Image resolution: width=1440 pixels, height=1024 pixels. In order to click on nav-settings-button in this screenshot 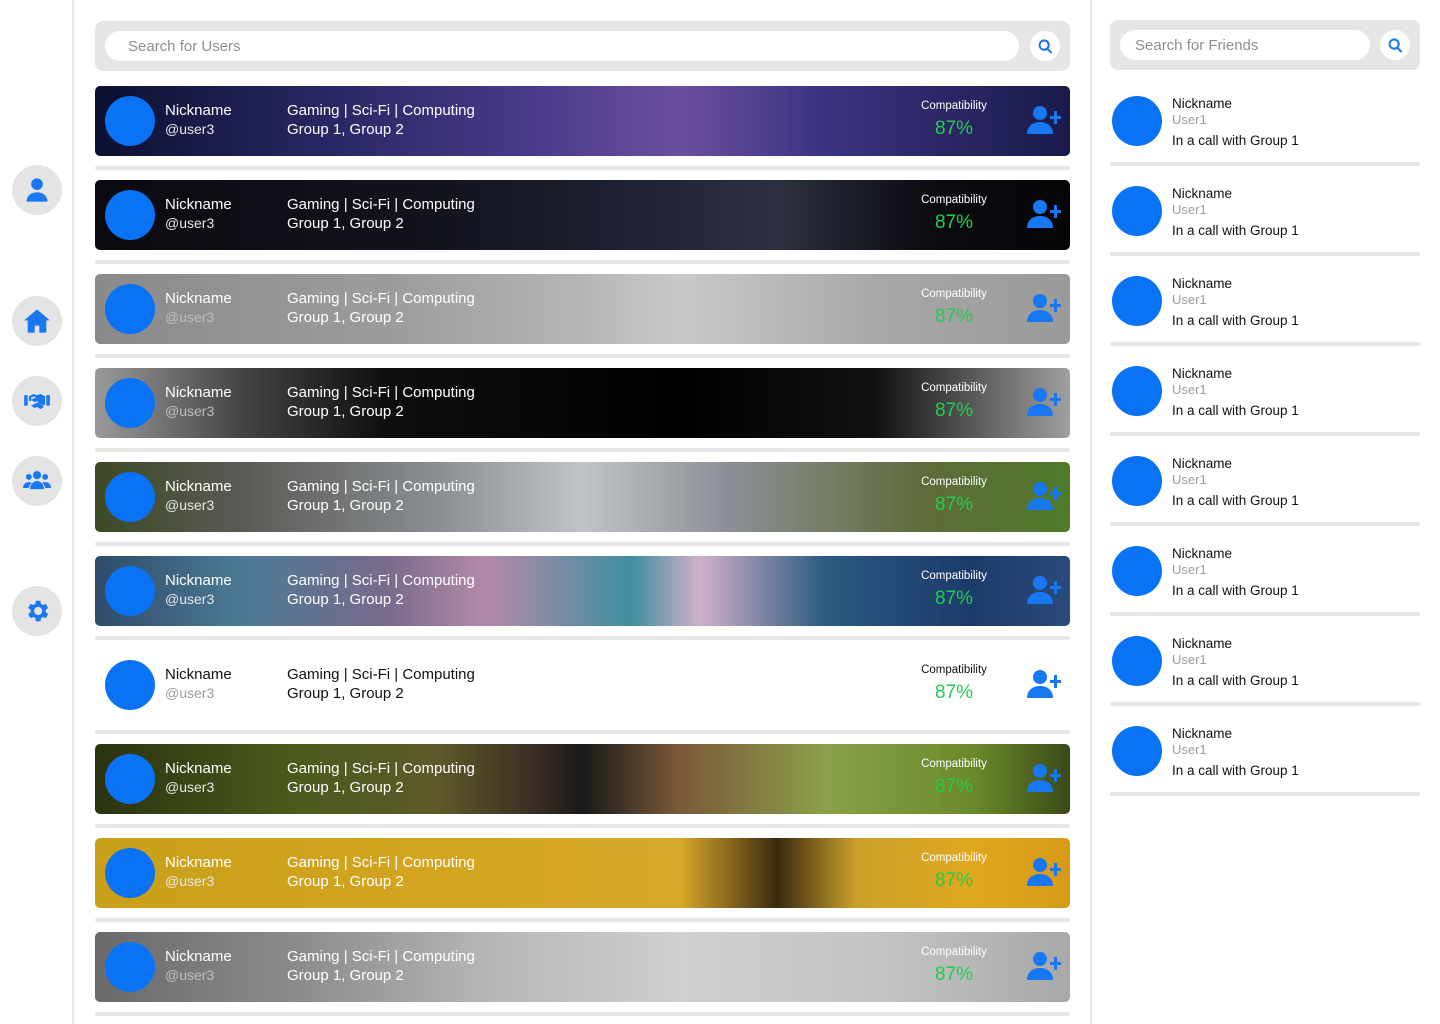, I will do `click(37, 611)`.